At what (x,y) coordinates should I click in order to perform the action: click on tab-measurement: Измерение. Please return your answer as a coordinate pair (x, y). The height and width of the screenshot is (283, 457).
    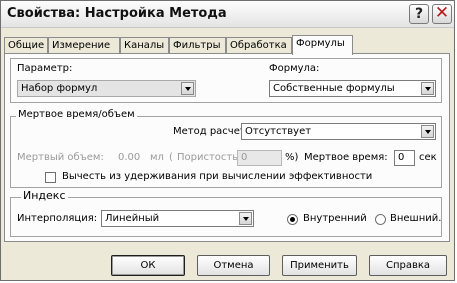
    Looking at the image, I should click on (84, 45).